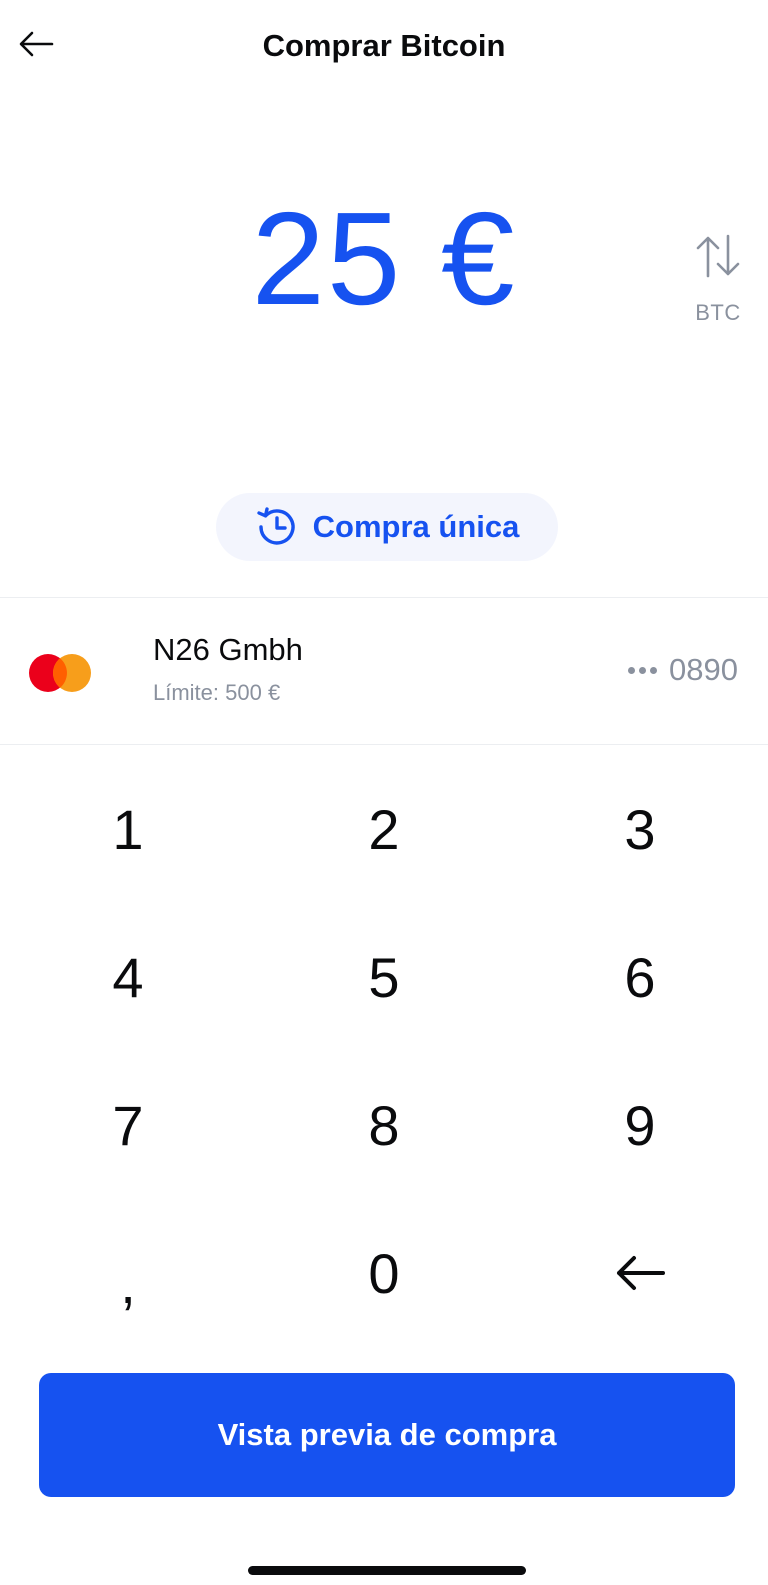 The height and width of the screenshot is (1585, 768). I want to click on key-9: 9, so click(640, 1125).